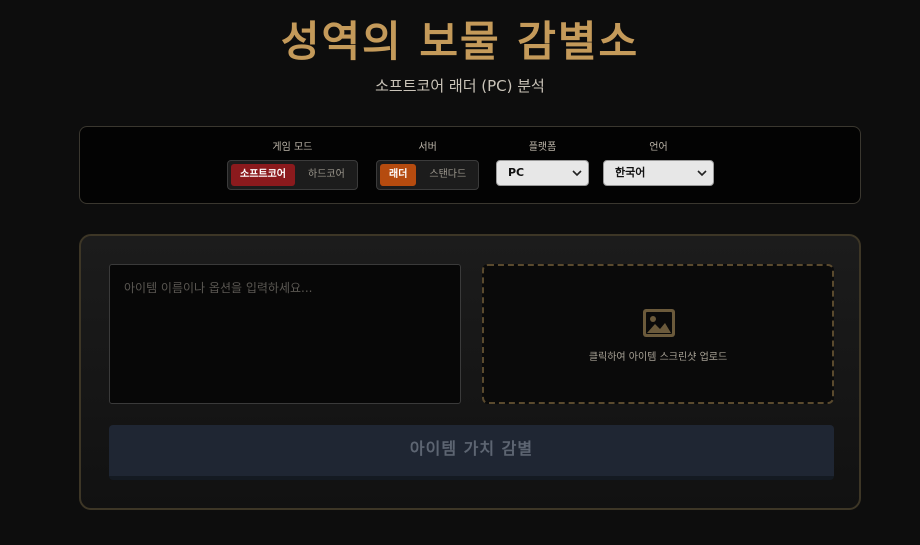 The height and width of the screenshot is (545, 920). I want to click on platform-group: 플랫폼 PC, so click(542, 164).